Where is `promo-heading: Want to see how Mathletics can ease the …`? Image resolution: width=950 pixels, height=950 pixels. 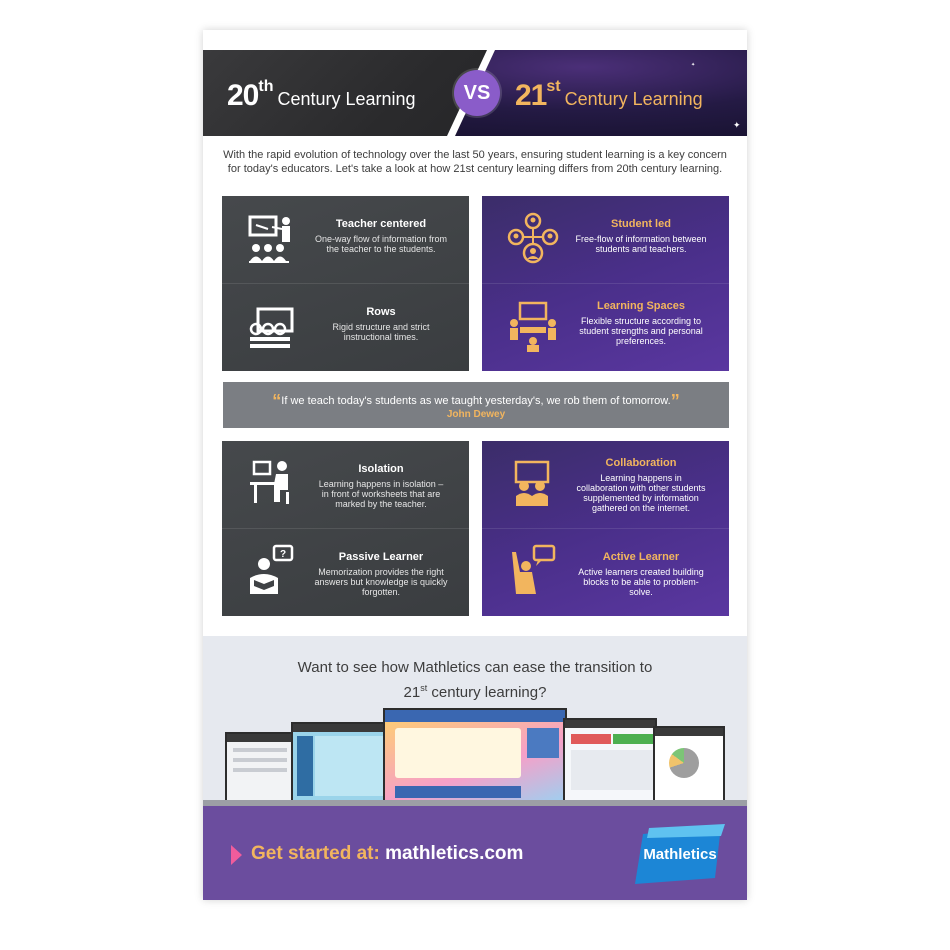 promo-heading: Want to see how Mathletics can ease the … is located at coordinates (475, 680).